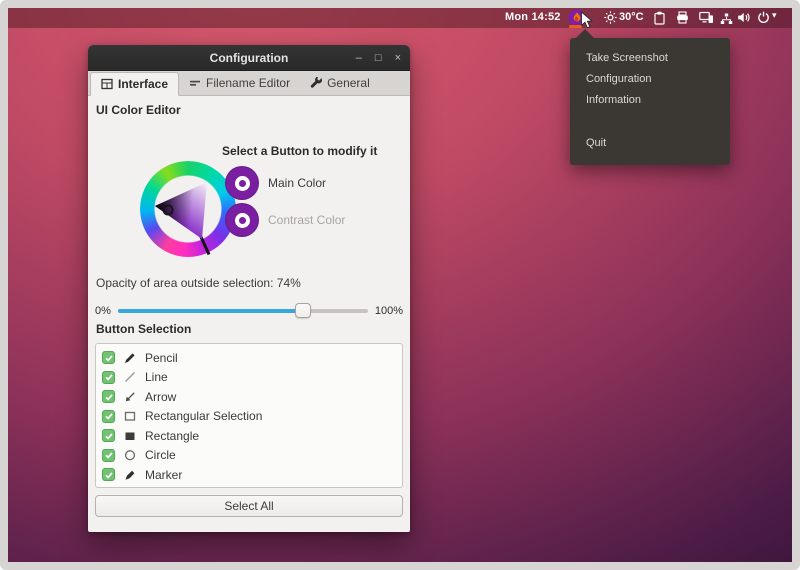 This screenshot has width=800, height=570. Describe the element at coordinates (650, 122) in the screenshot. I see `menu-separator` at that location.